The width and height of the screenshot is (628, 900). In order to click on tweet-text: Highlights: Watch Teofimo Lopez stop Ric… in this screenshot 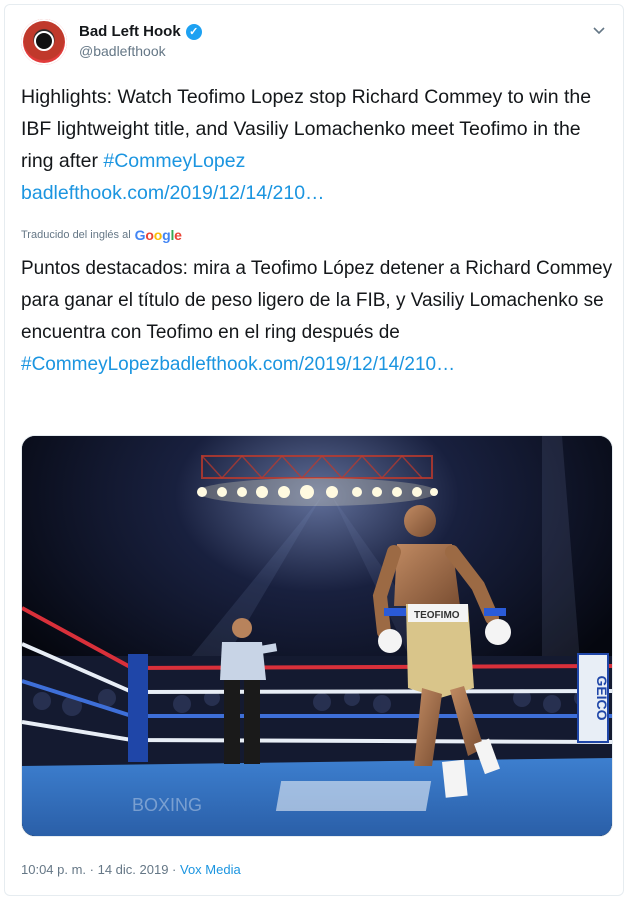, I will do `click(318, 145)`.